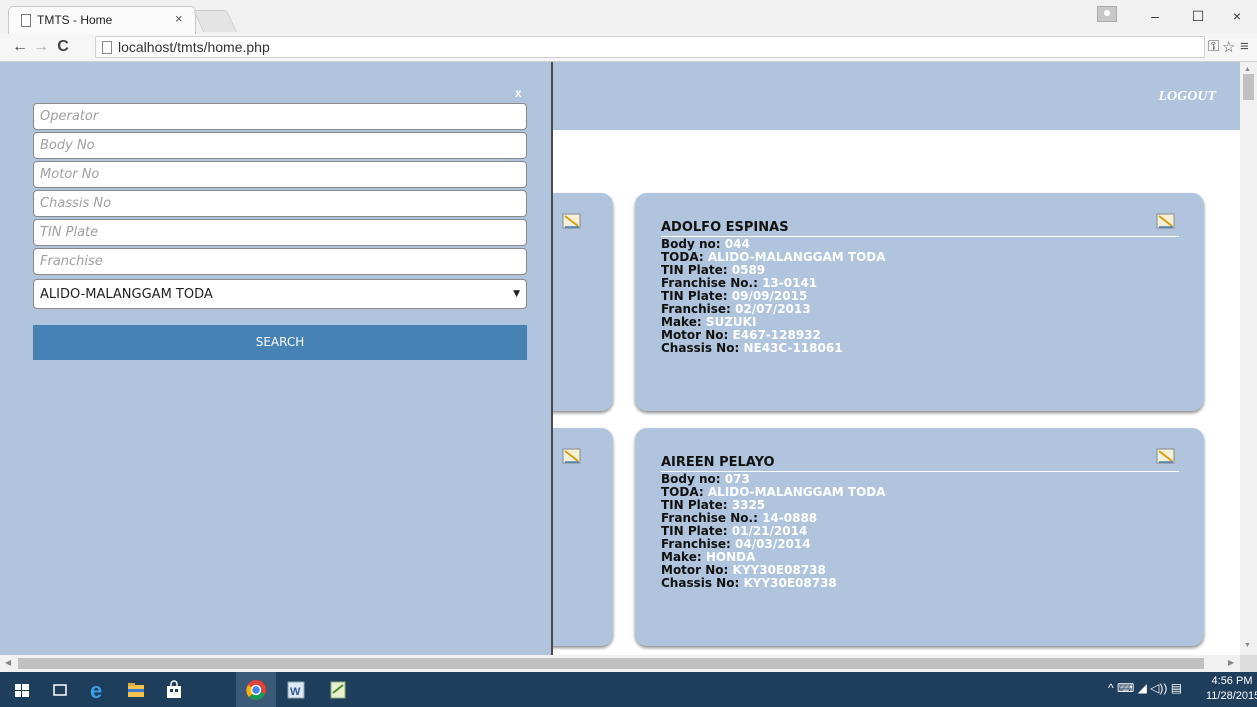 The width and height of the screenshot is (1257, 707). What do you see at coordinates (628, 17) in the screenshot?
I see `browser-tab-strip: TMTS - Home × – ☐ ×` at bounding box center [628, 17].